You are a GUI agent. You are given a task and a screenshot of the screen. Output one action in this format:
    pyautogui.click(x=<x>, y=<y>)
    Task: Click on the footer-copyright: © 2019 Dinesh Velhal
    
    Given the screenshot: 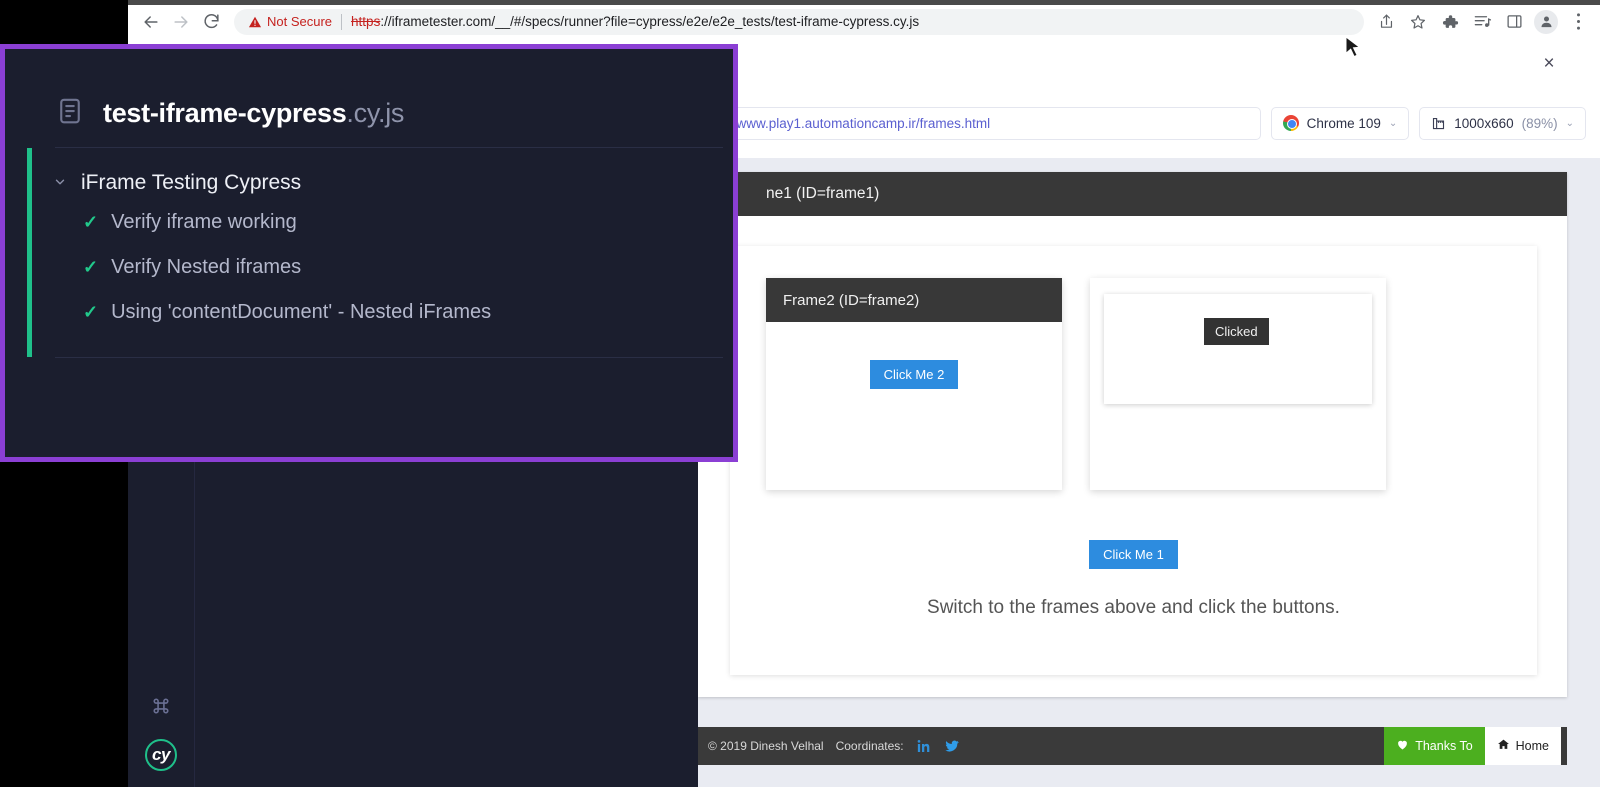 What is the action you would take?
    pyautogui.click(x=766, y=746)
    